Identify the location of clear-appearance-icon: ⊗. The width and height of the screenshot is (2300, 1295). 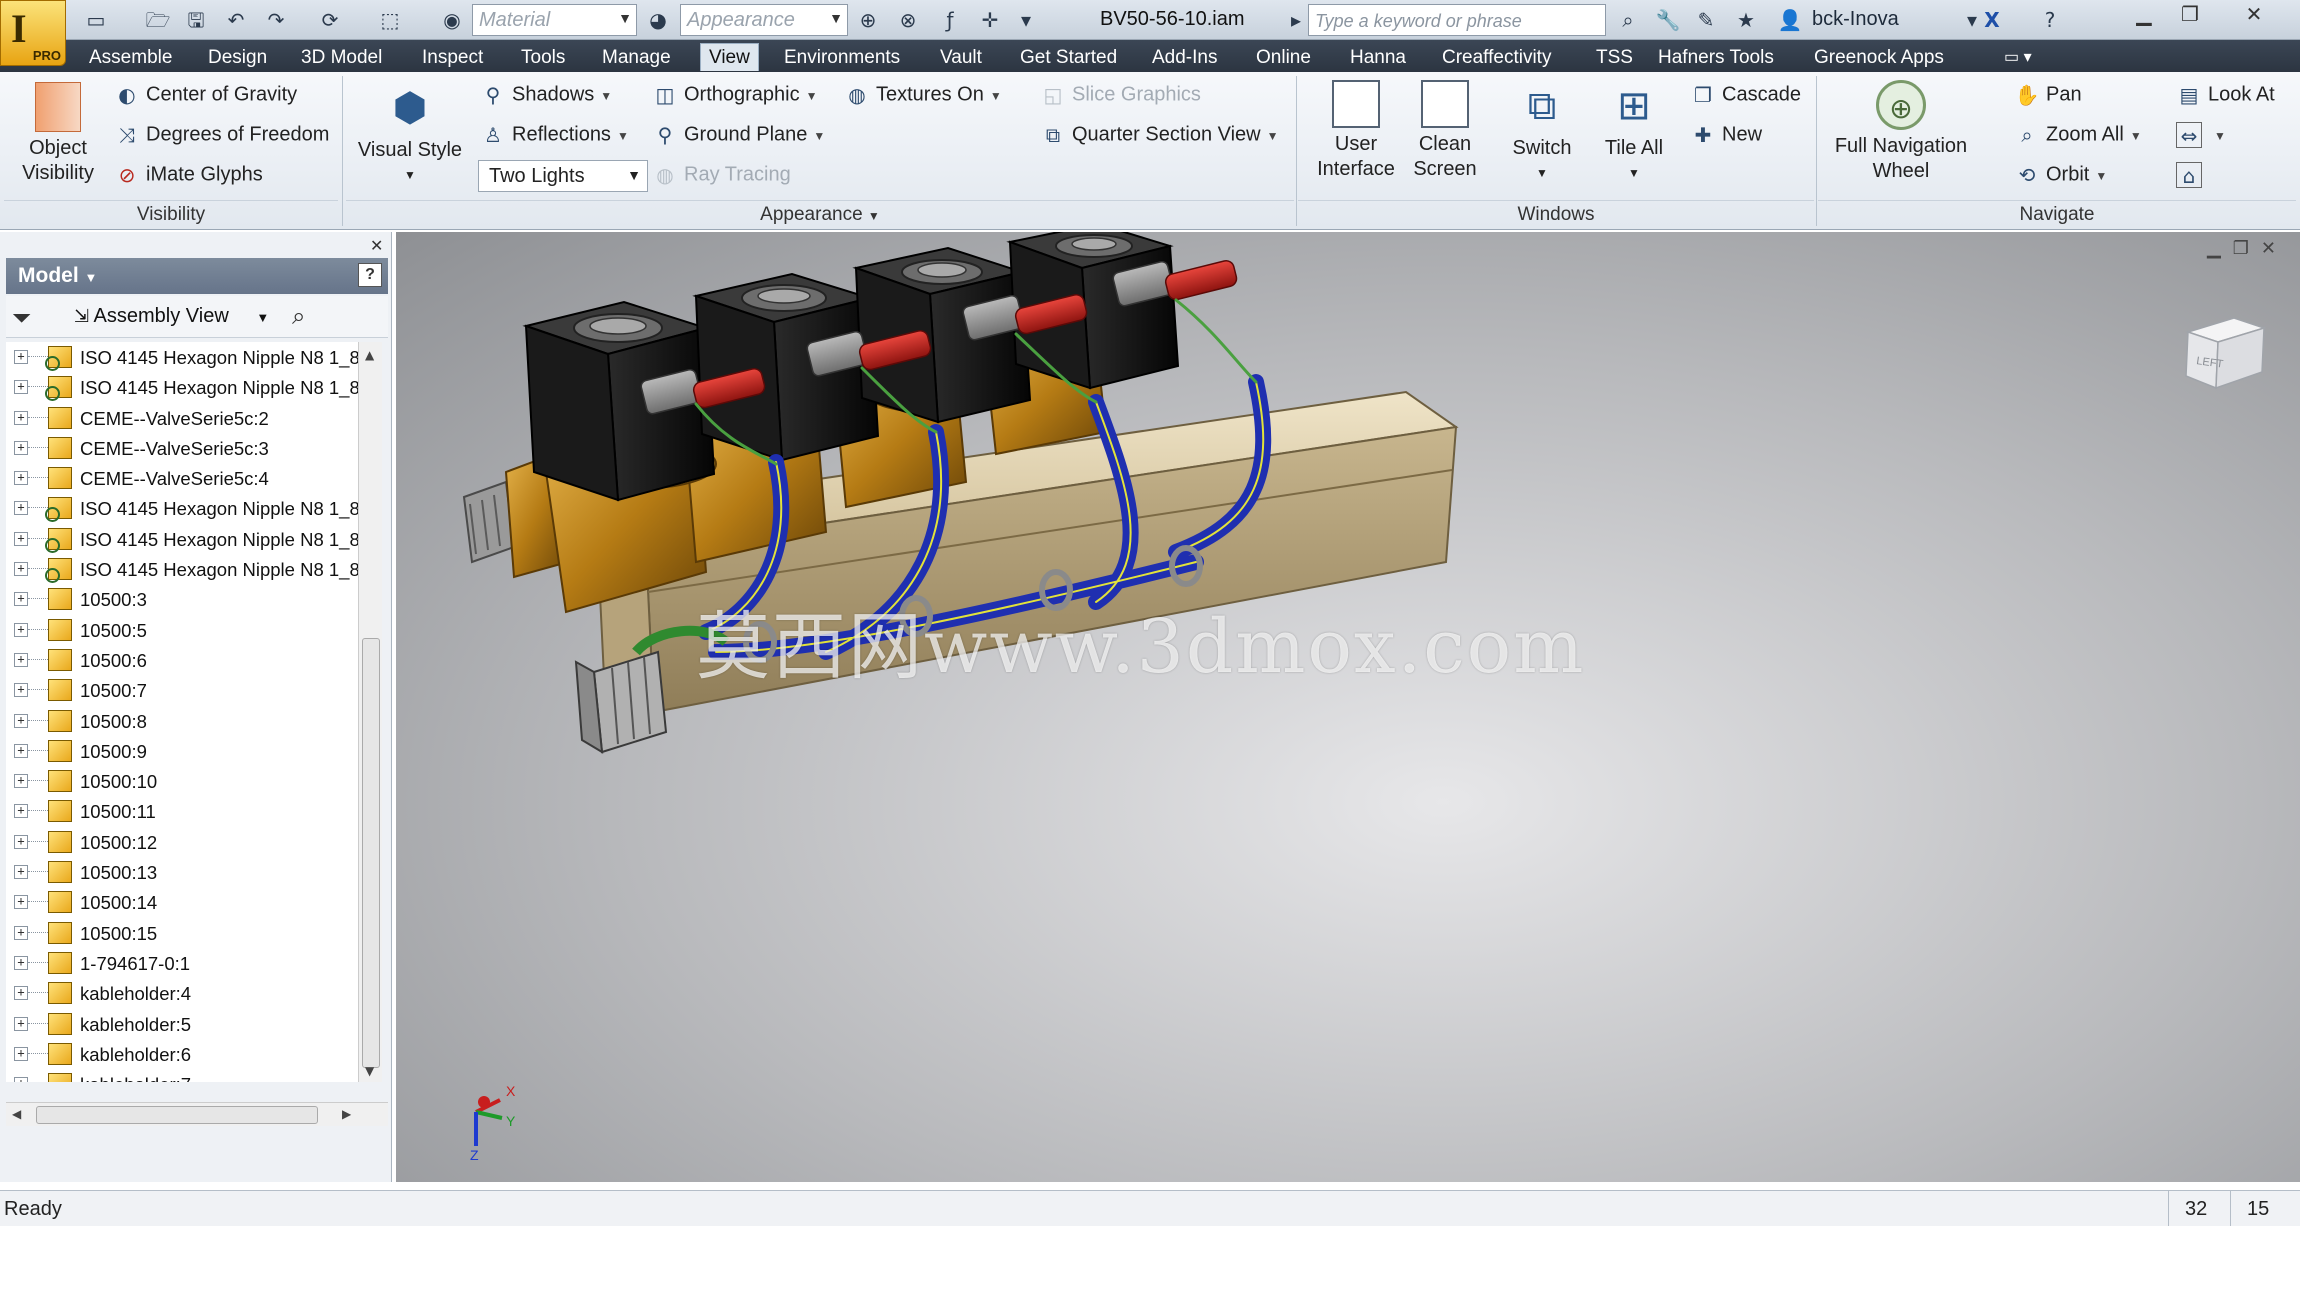
(908, 20).